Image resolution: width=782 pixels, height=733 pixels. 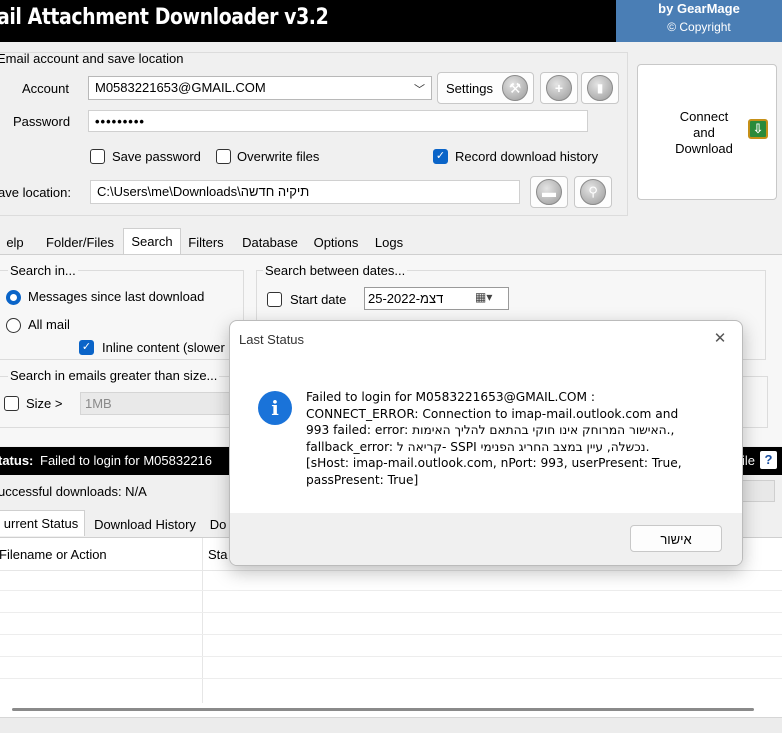 What do you see at coordinates (163, 347) in the screenshot?
I see `inline-content-label: Inline content (slower` at bounding box center [163, 347].